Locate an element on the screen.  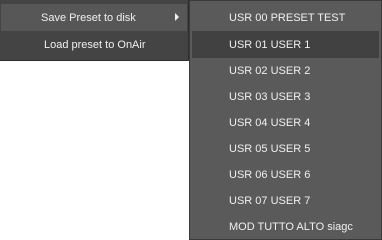
submenu-item-usr-01: USR 01 USER 1 is located at coordinates (285, 44).